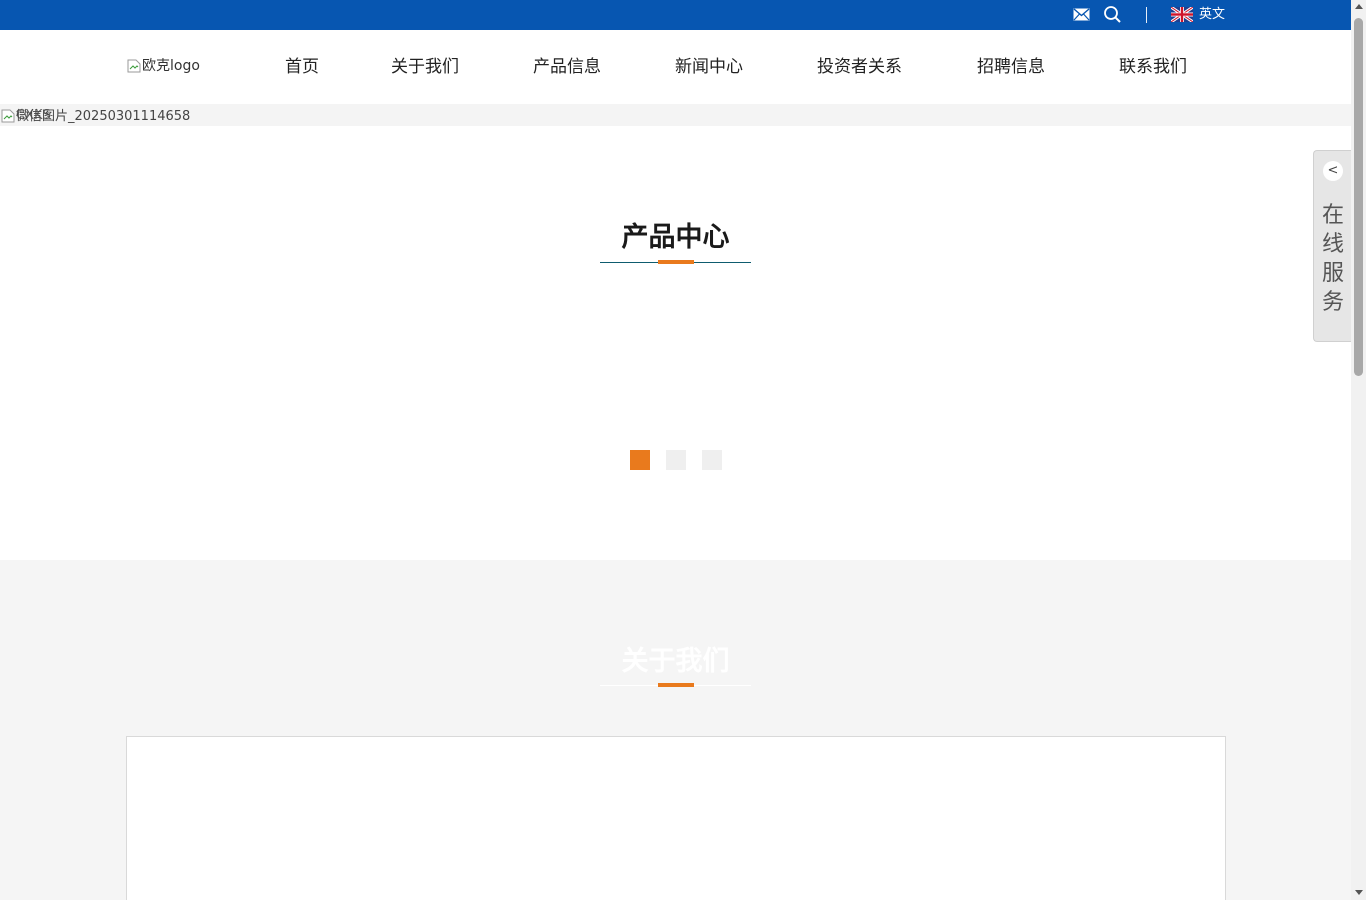  Describe the element at coordinates (1146, 15) in the screenshot. I see `topbar-divider` at that location.